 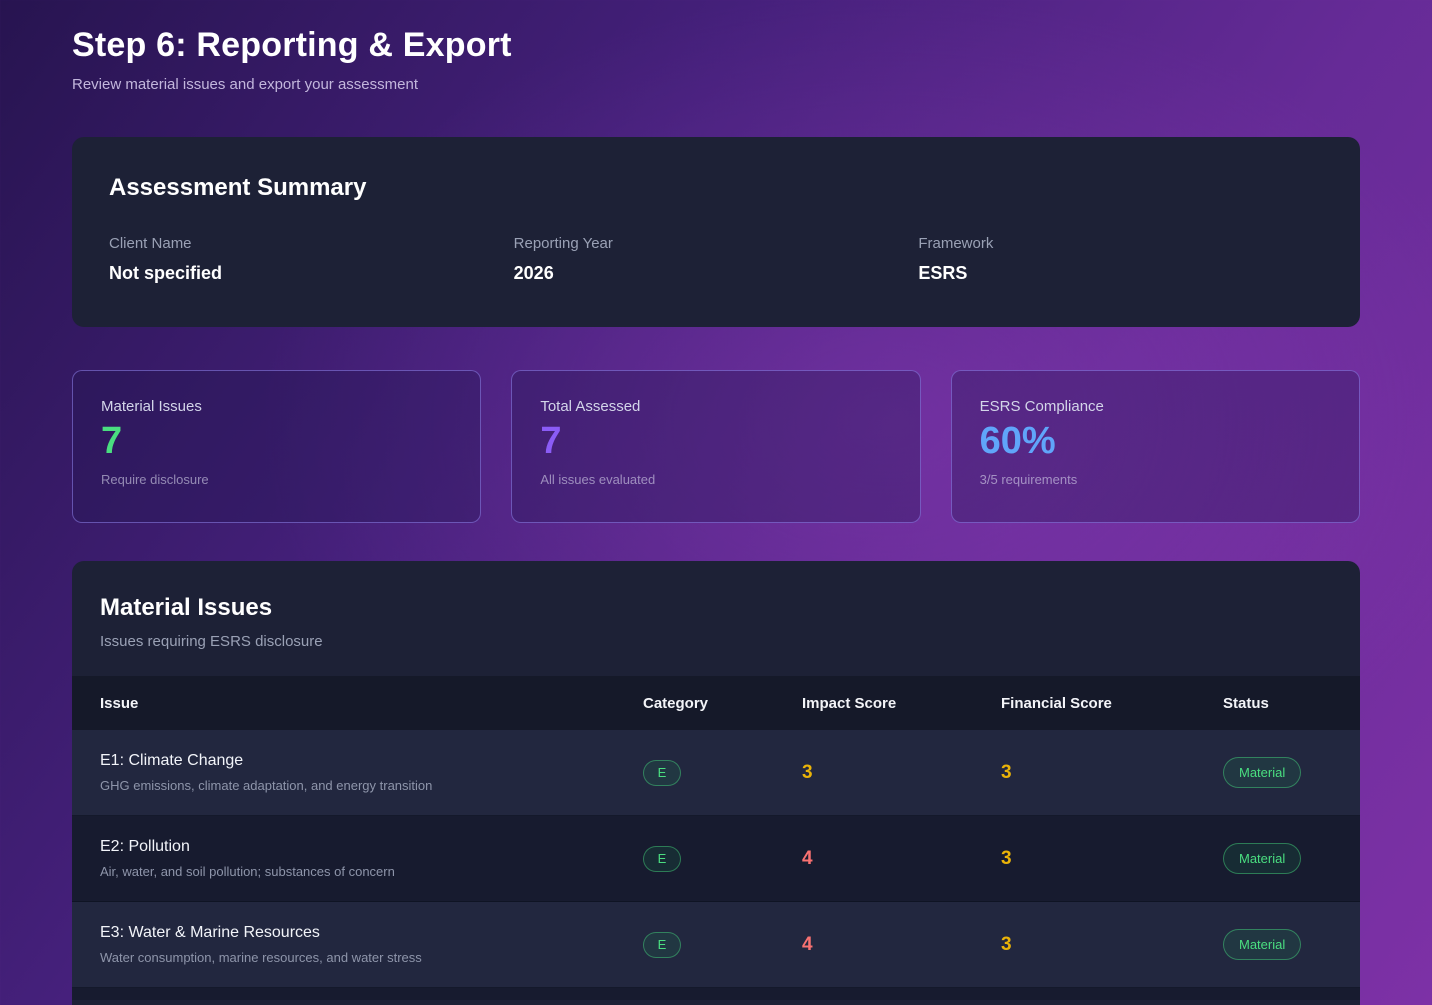 I want to click on stat-label: ESRS Compliance, so click(x=1041, y=406).